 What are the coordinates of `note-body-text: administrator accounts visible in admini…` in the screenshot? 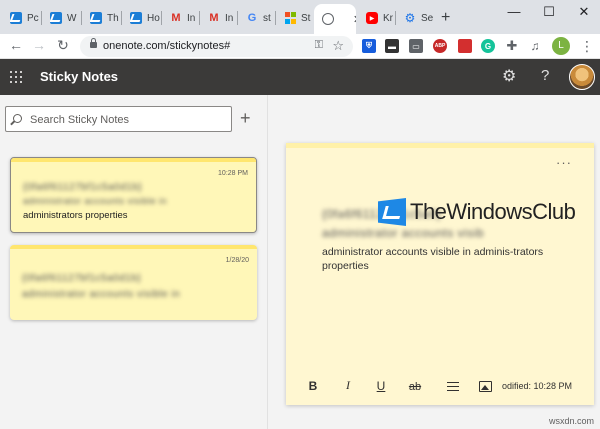 It's located at (442, 259).